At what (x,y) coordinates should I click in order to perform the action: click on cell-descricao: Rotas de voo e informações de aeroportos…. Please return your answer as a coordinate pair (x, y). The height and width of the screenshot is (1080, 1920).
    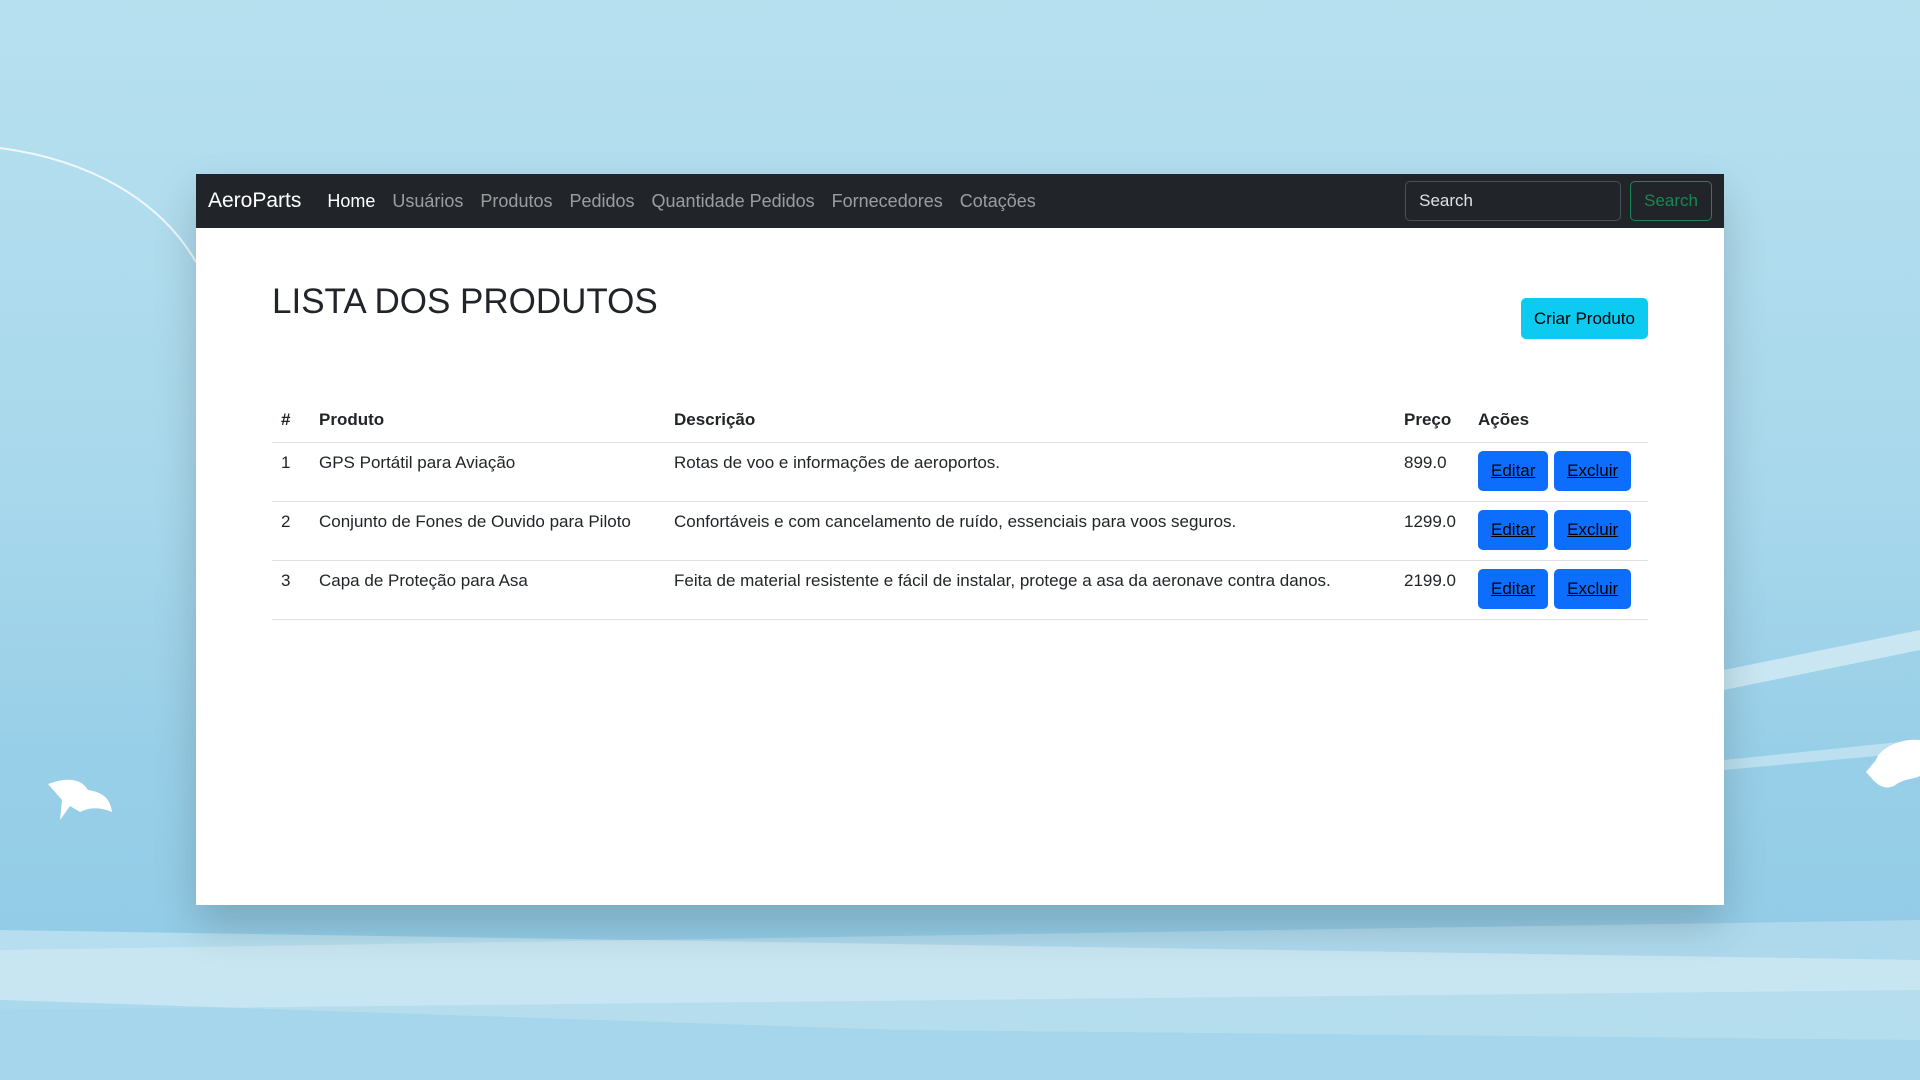
    Looking at the image, I should click on (1030, 472).